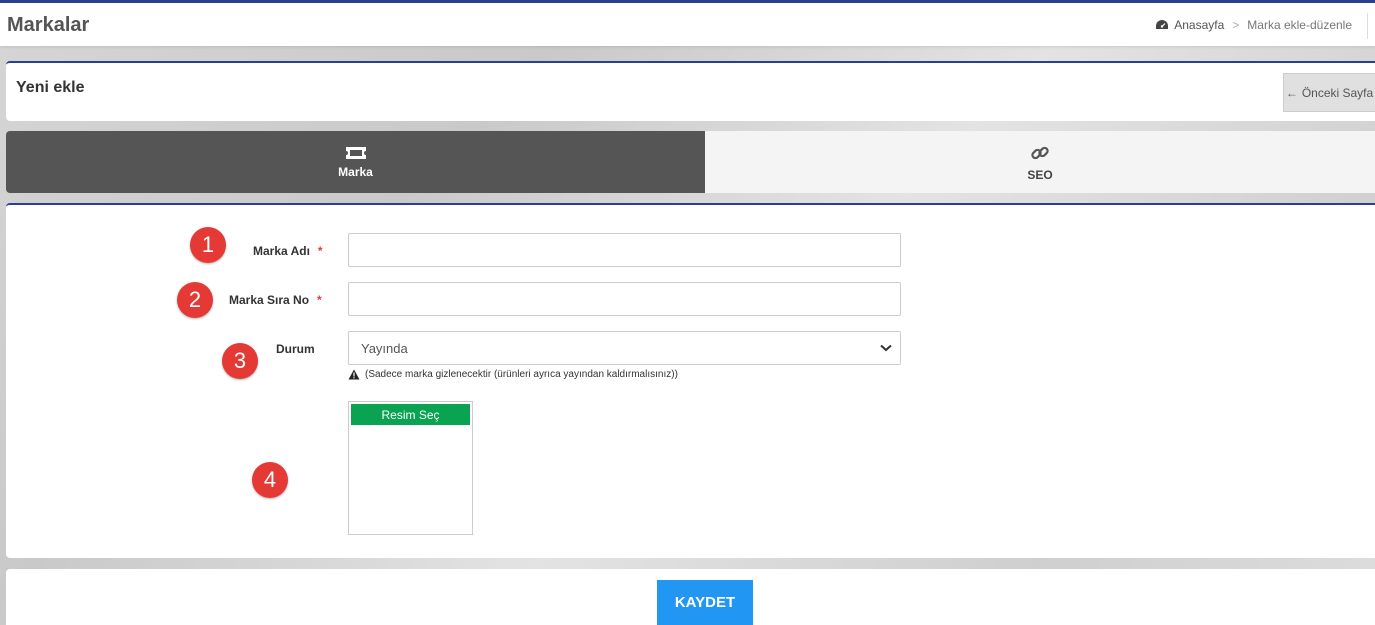 Image resolution: width=1375 pixels, height=625 pixels. I want to click on tab-seo: SEO, so click(1040, 162).